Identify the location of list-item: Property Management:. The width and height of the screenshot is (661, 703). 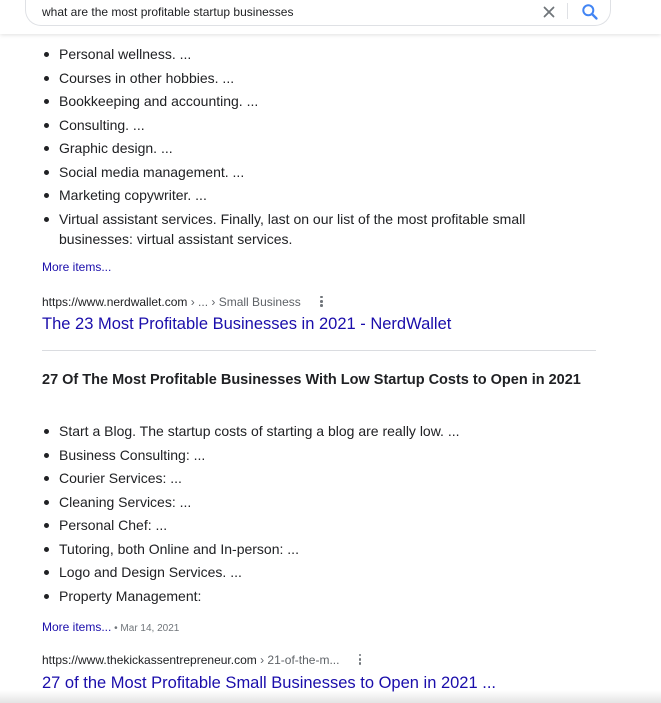
(312, 596).